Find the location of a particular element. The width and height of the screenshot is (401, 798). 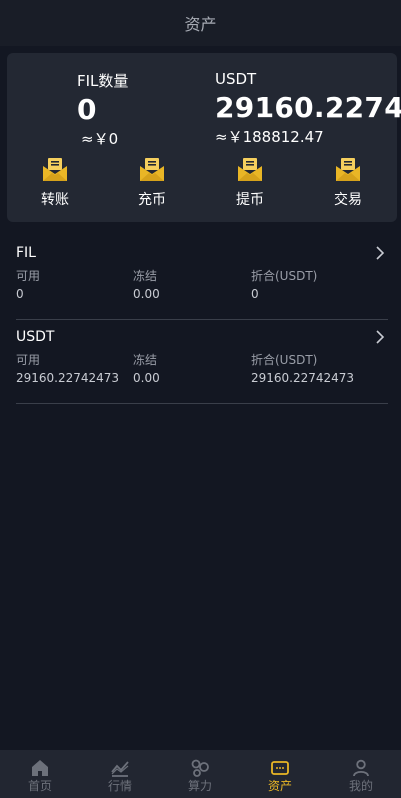

deposit-label: 充币 is located at coordinates (152, 200).